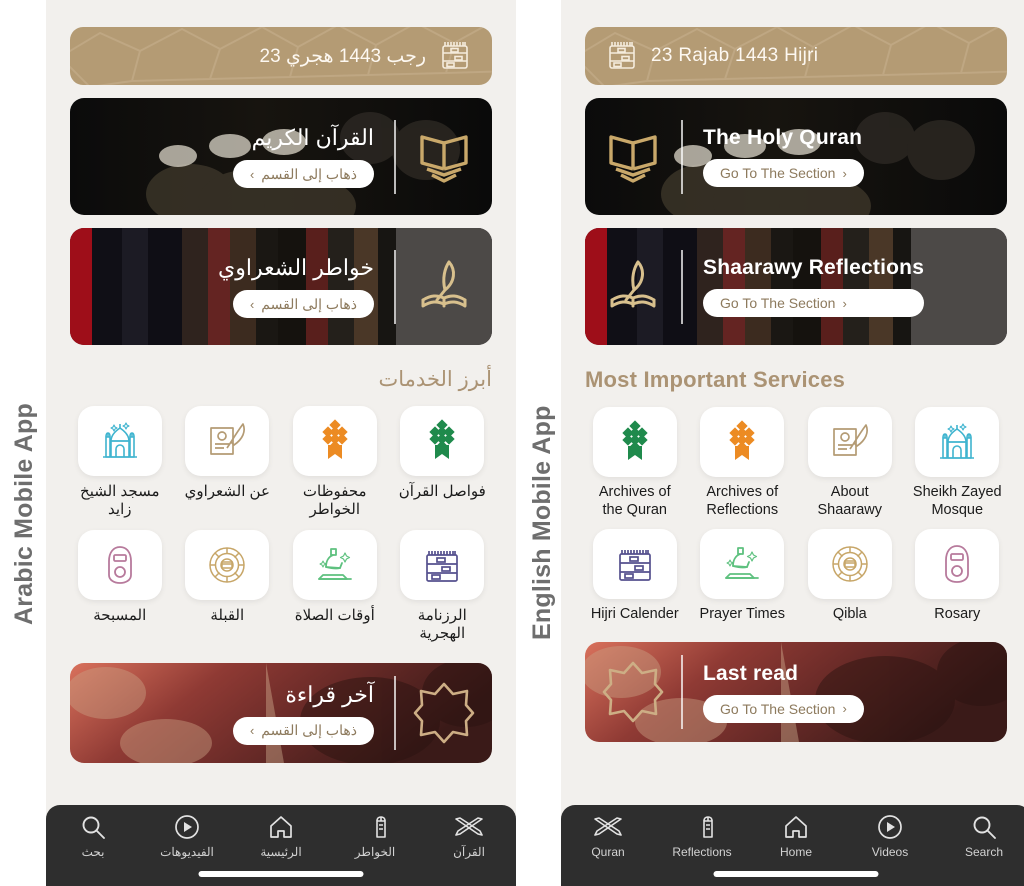  What do you see at coordinates (849, 501) in the screenshot?
I see `service-label: About Shaarawy` at bounding box center [849, 501].